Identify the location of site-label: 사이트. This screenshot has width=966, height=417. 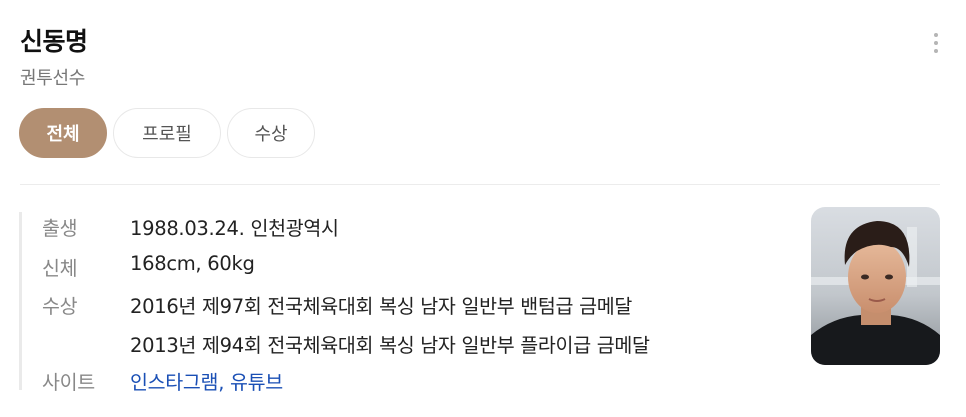
(68, 382).